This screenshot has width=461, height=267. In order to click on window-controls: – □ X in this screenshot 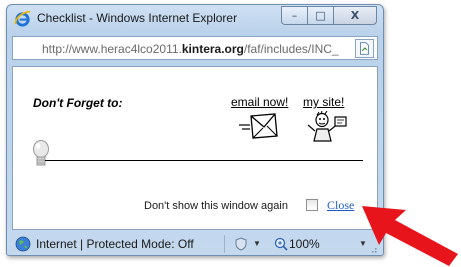, I will do `click(329, 15)`.